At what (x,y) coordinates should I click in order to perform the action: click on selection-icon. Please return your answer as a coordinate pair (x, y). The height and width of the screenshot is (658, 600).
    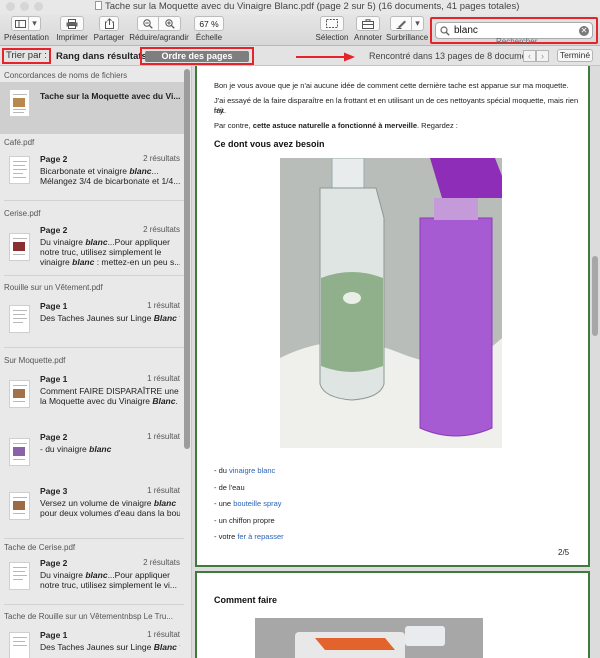
    Looking at the image, I should click on (332, 23).